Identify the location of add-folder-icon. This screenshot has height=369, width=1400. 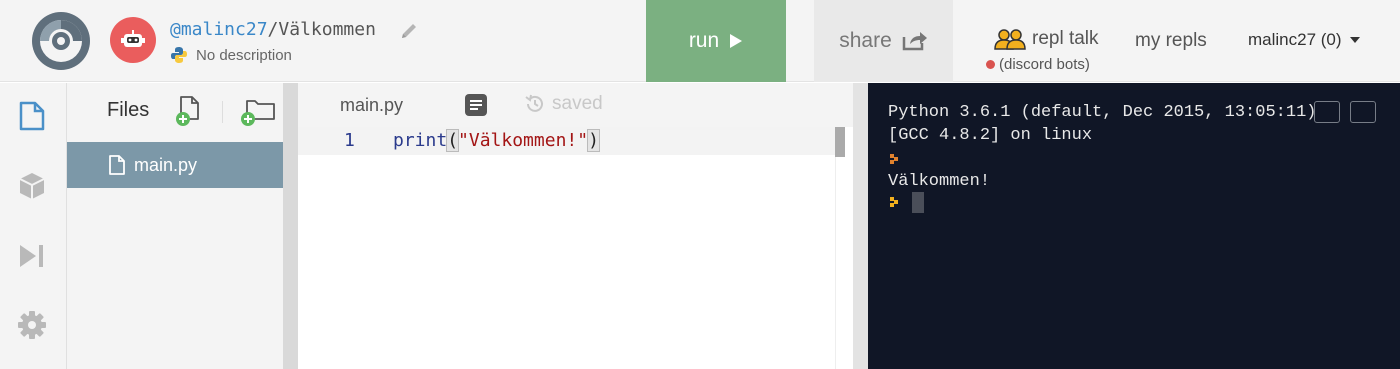
(258, 111).